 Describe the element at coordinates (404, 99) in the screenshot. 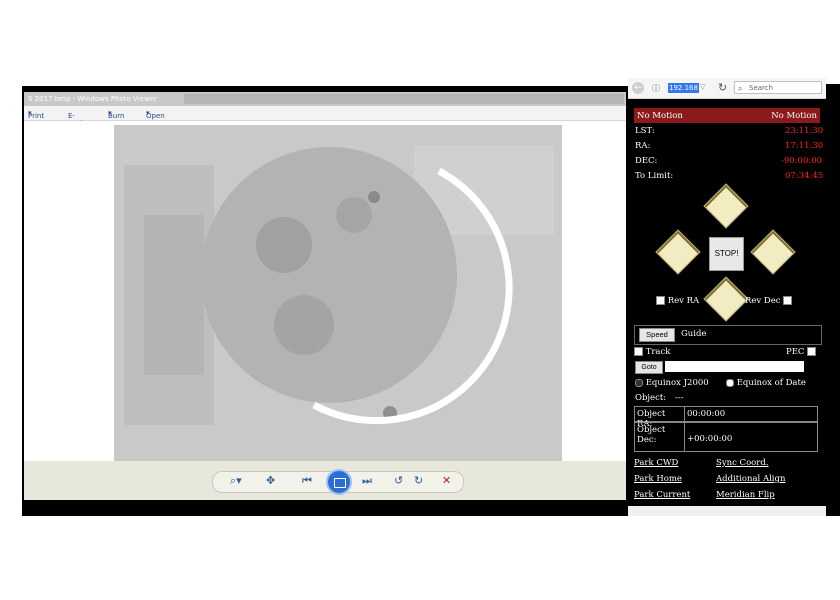

I see `title-bar-fill` at that location.